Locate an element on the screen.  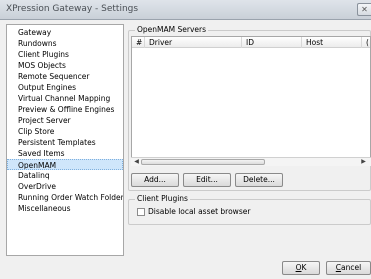
scroll-left-icon: ◀ is located at coordinates (136, 162).